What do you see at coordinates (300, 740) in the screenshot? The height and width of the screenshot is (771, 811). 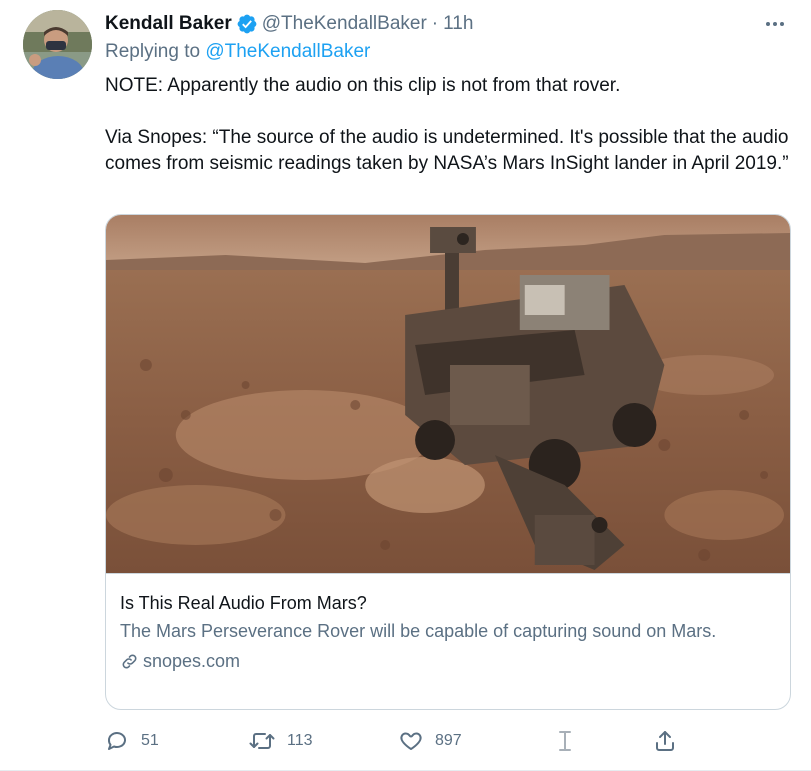 I see `retweet-count: 113` at bounding box center [300, 740].